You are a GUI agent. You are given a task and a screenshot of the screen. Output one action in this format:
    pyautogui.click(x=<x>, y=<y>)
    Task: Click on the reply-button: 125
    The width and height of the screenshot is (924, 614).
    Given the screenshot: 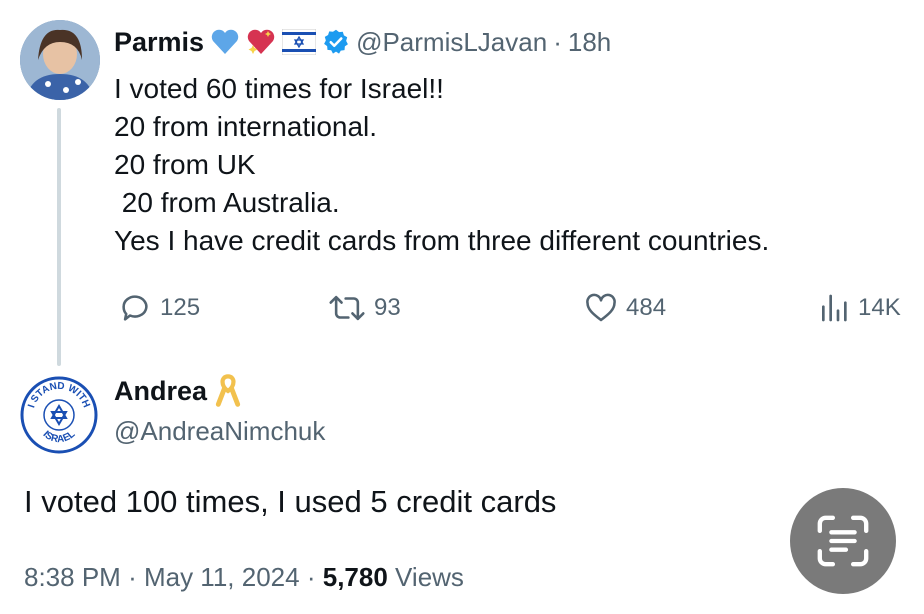 What is the action you would take?
    pyautogui.click(x=159, y=308)
    